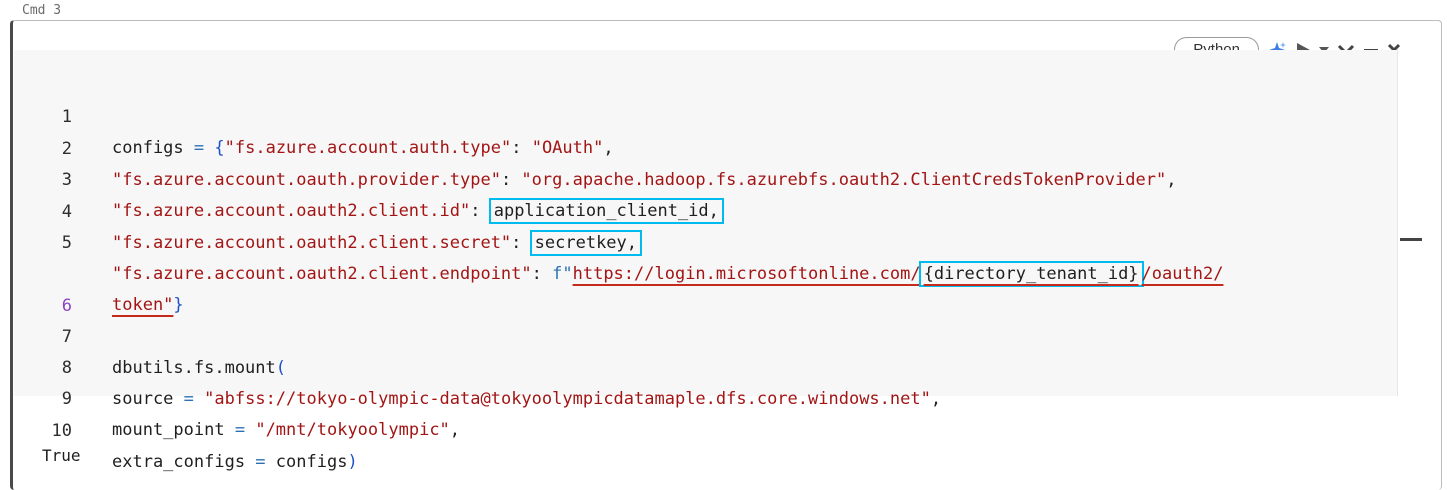  Describe the element at coordinates (61, 431) in the screenshot. I see `line-number: 10` at that location.